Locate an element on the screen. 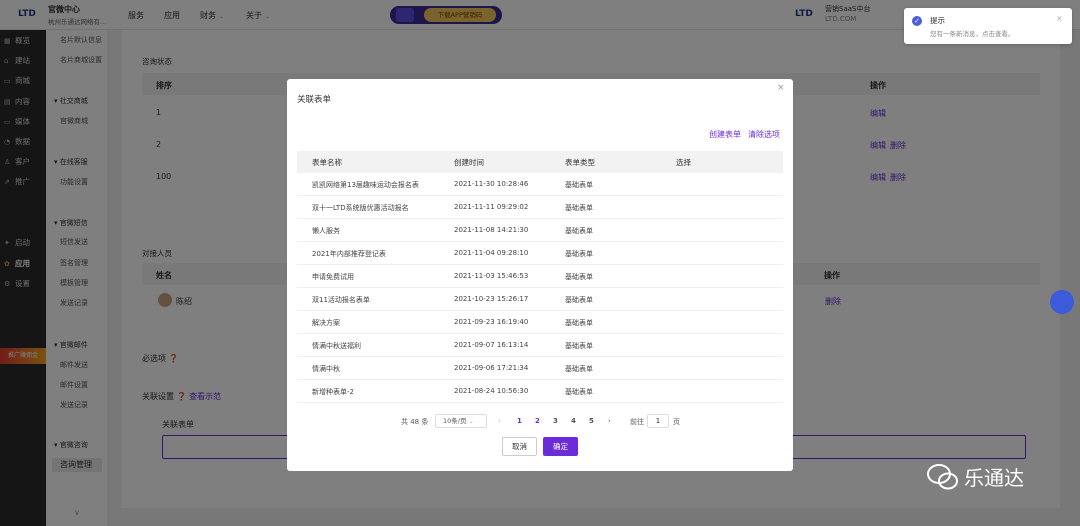 This screenshot has width=1080, height=526. table-cell: 2021-11-11 09:29:02 is located at coordinates (491, 207).